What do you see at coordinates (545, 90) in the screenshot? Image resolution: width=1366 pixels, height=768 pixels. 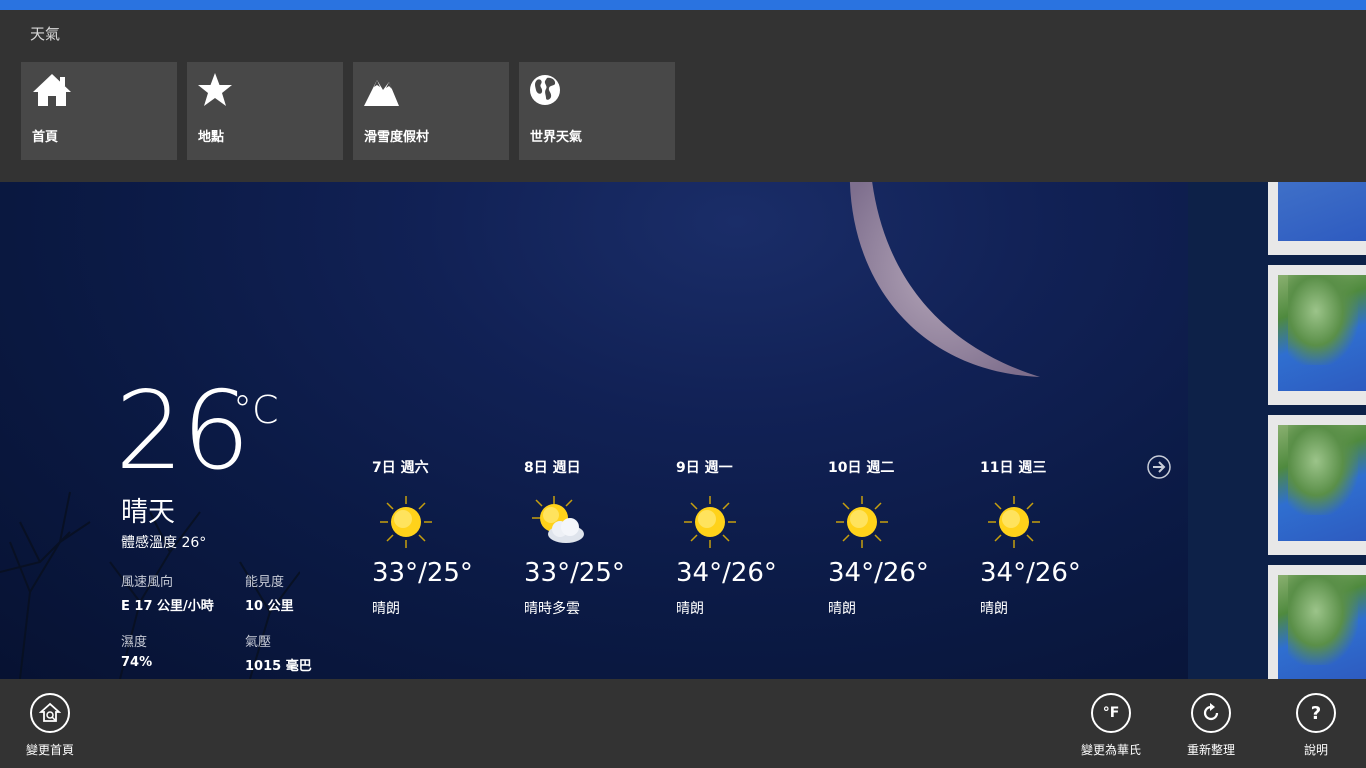 I see `globe-icon` at bounding box center [545, 90].